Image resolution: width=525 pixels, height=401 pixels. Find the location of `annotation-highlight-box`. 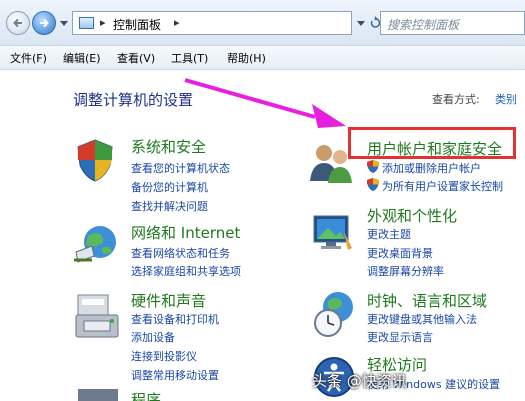

annotation-highlight-box is located at coordinates (432, 143).